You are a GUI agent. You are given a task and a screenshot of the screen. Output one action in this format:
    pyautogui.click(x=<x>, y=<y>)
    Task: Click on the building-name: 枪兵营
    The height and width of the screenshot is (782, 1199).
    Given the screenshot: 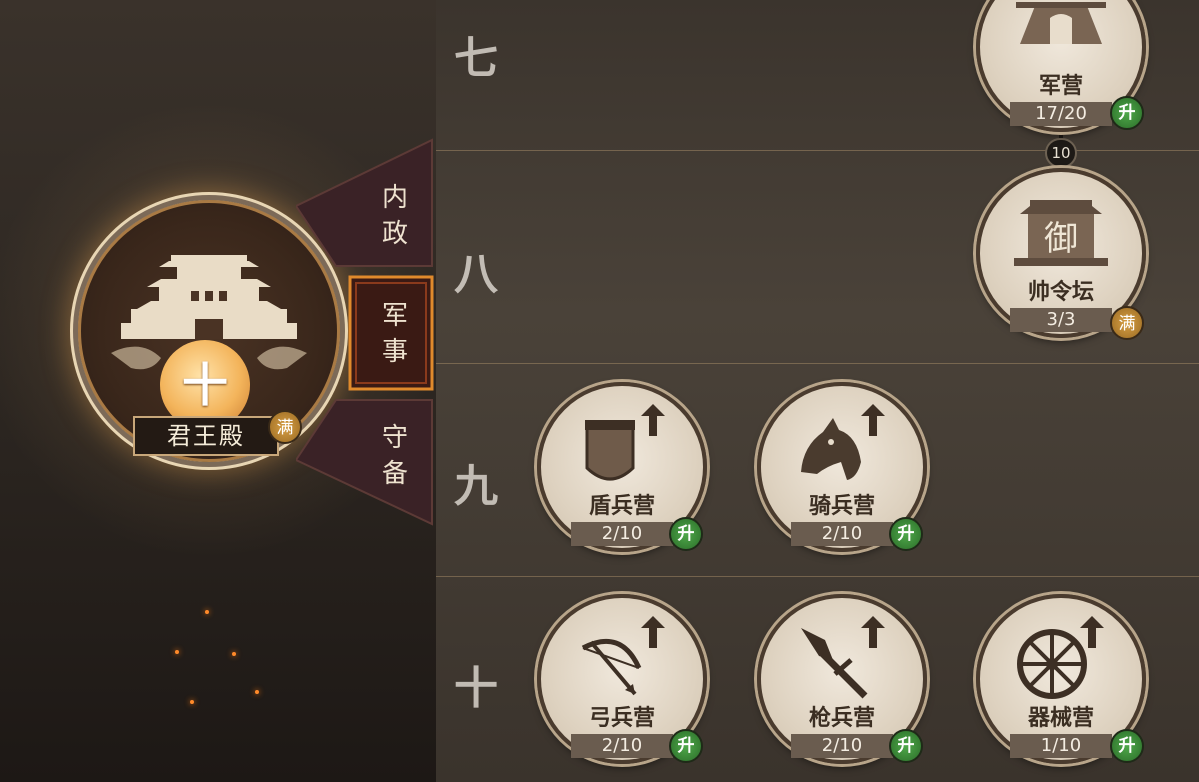 What is the action you would take?
    pyautogui.click(x=841, y=718)
    